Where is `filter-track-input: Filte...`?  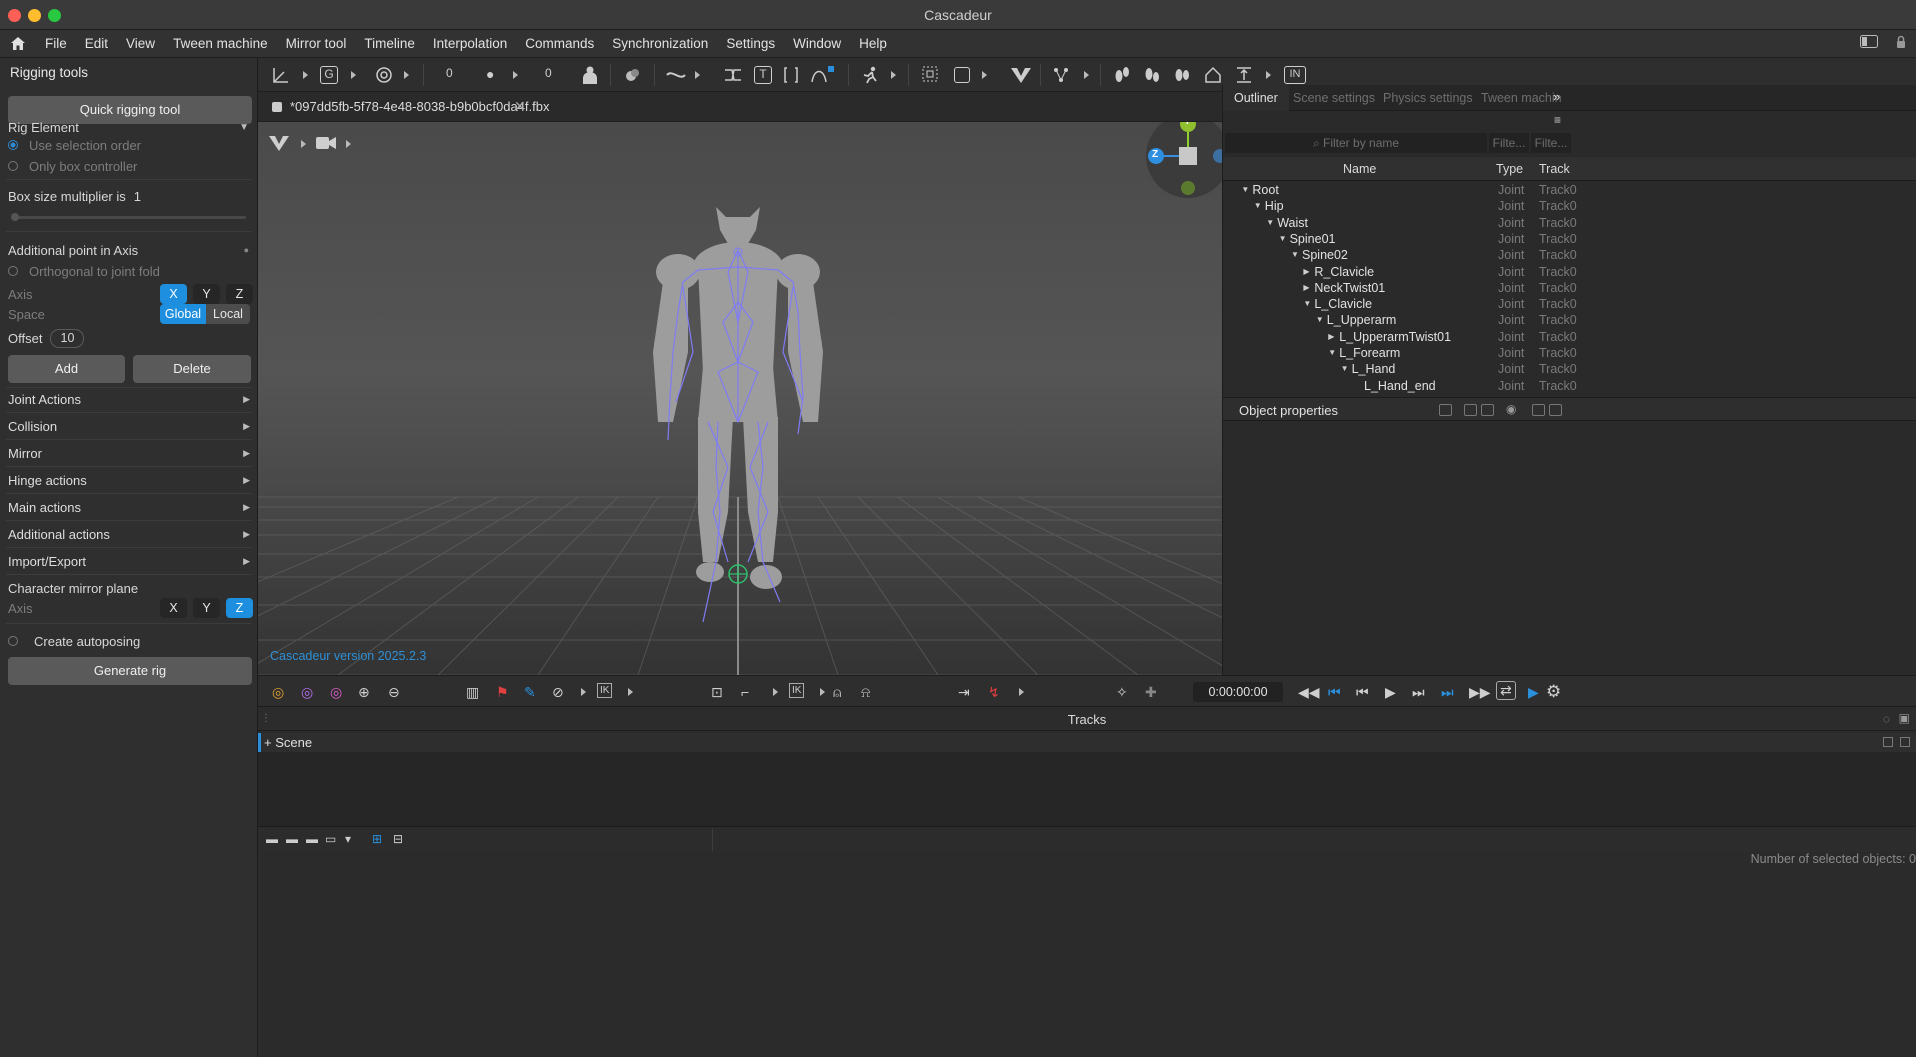 filter-track-input: Filte... is located at coordinates (1551, 143).